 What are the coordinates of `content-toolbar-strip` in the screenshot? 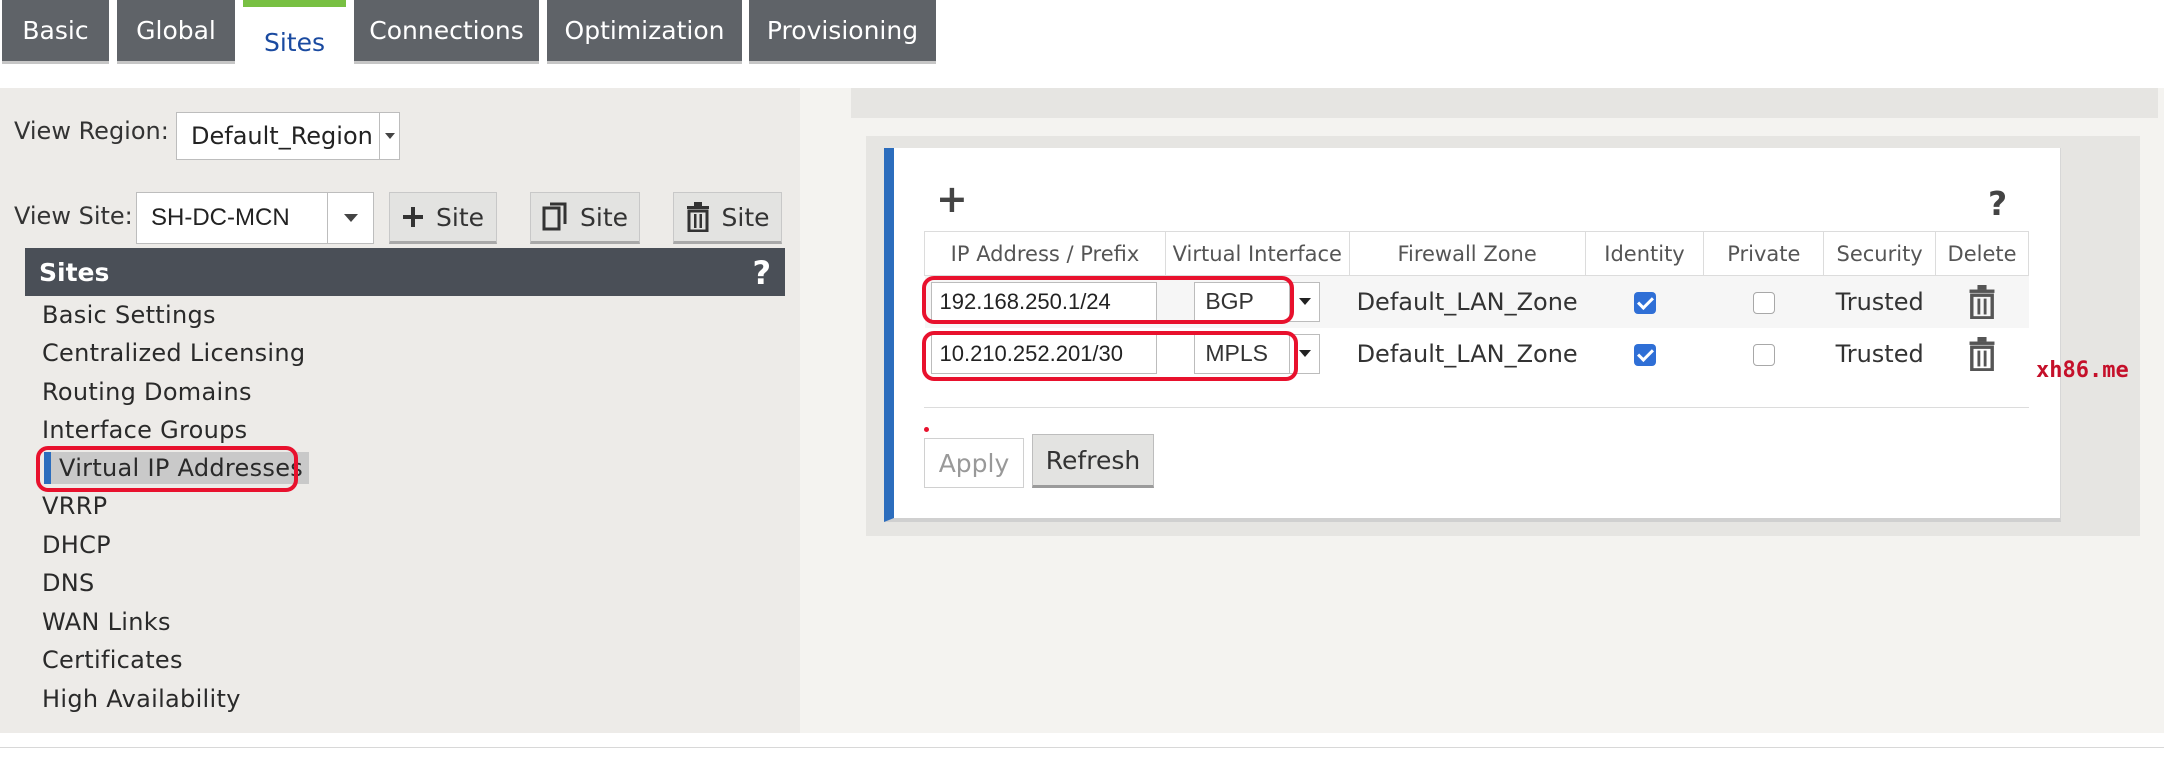 It's located at (1504, 103).